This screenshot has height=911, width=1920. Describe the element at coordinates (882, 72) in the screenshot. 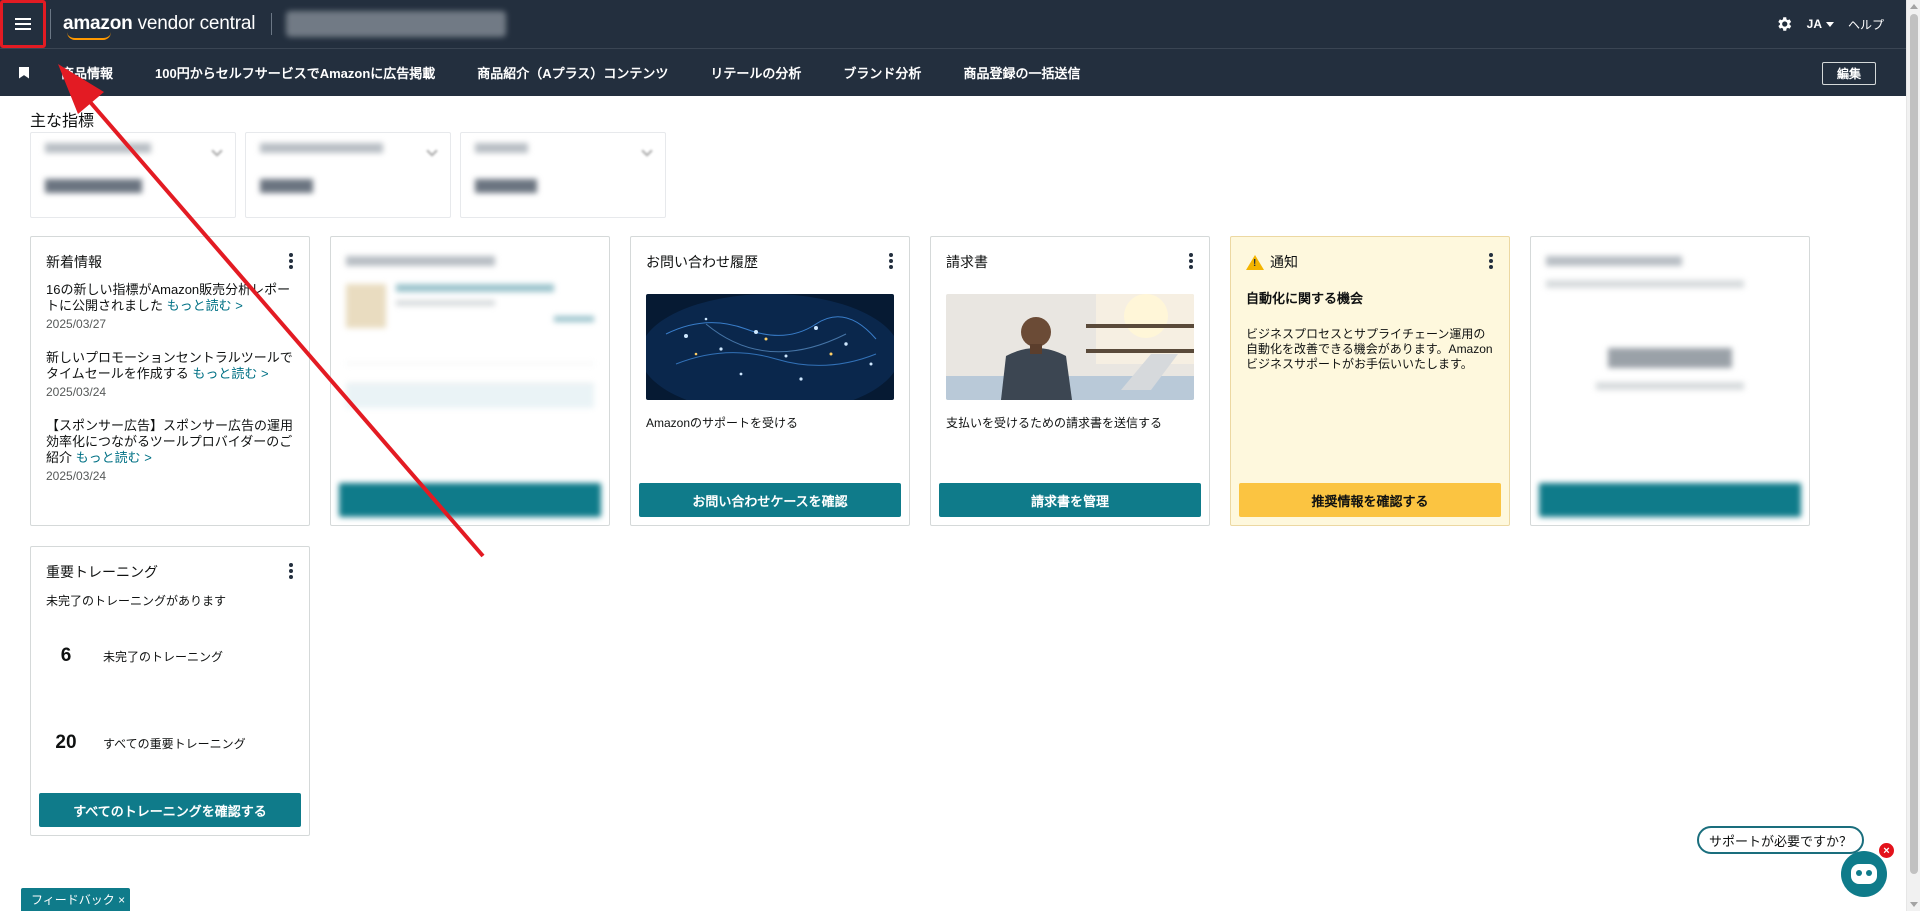

I see `nav-item-brand-analytics: ブランド分析` at that location.